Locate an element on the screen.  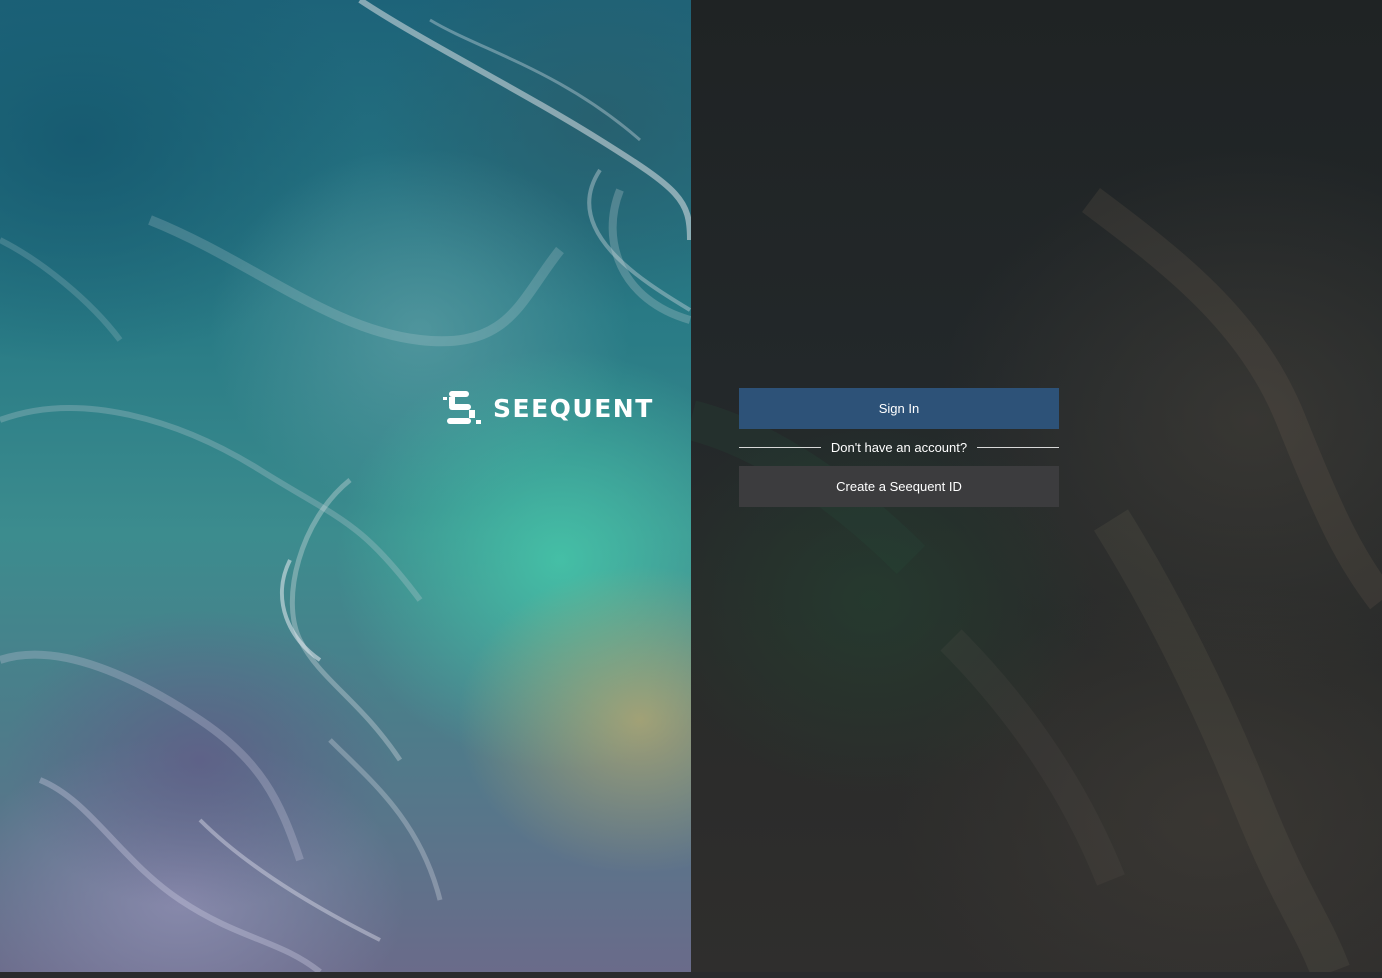
seequent-logo: SEEQUENT is located at coordinates (548, 408).